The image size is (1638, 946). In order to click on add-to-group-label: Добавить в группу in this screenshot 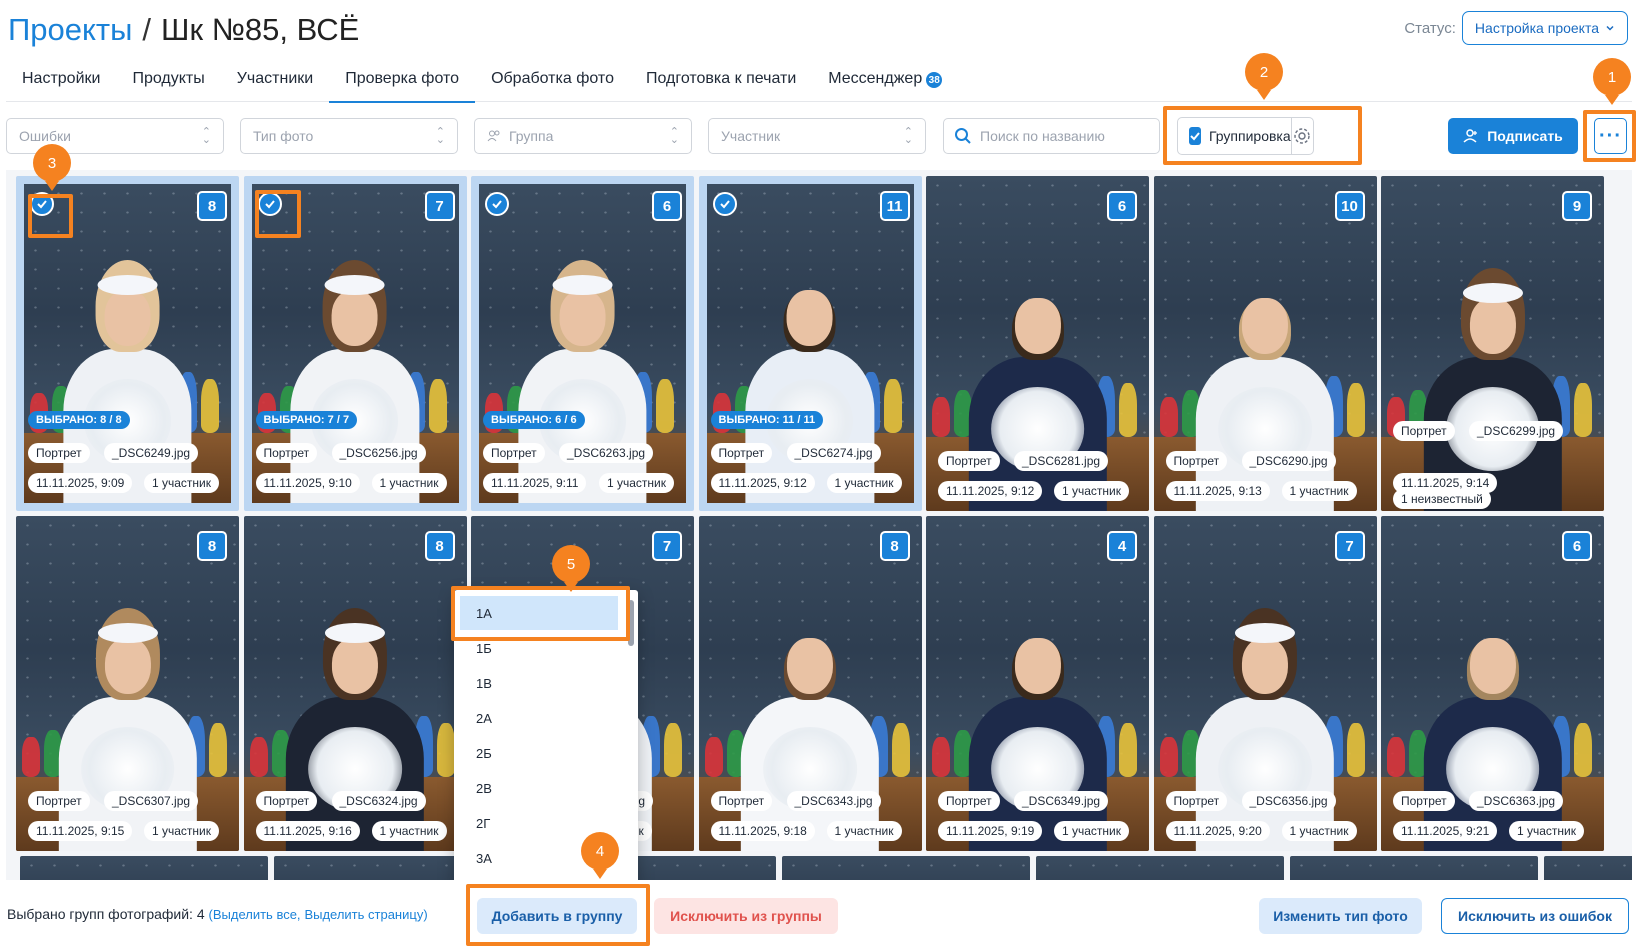, I will do `click(557, 916)`.